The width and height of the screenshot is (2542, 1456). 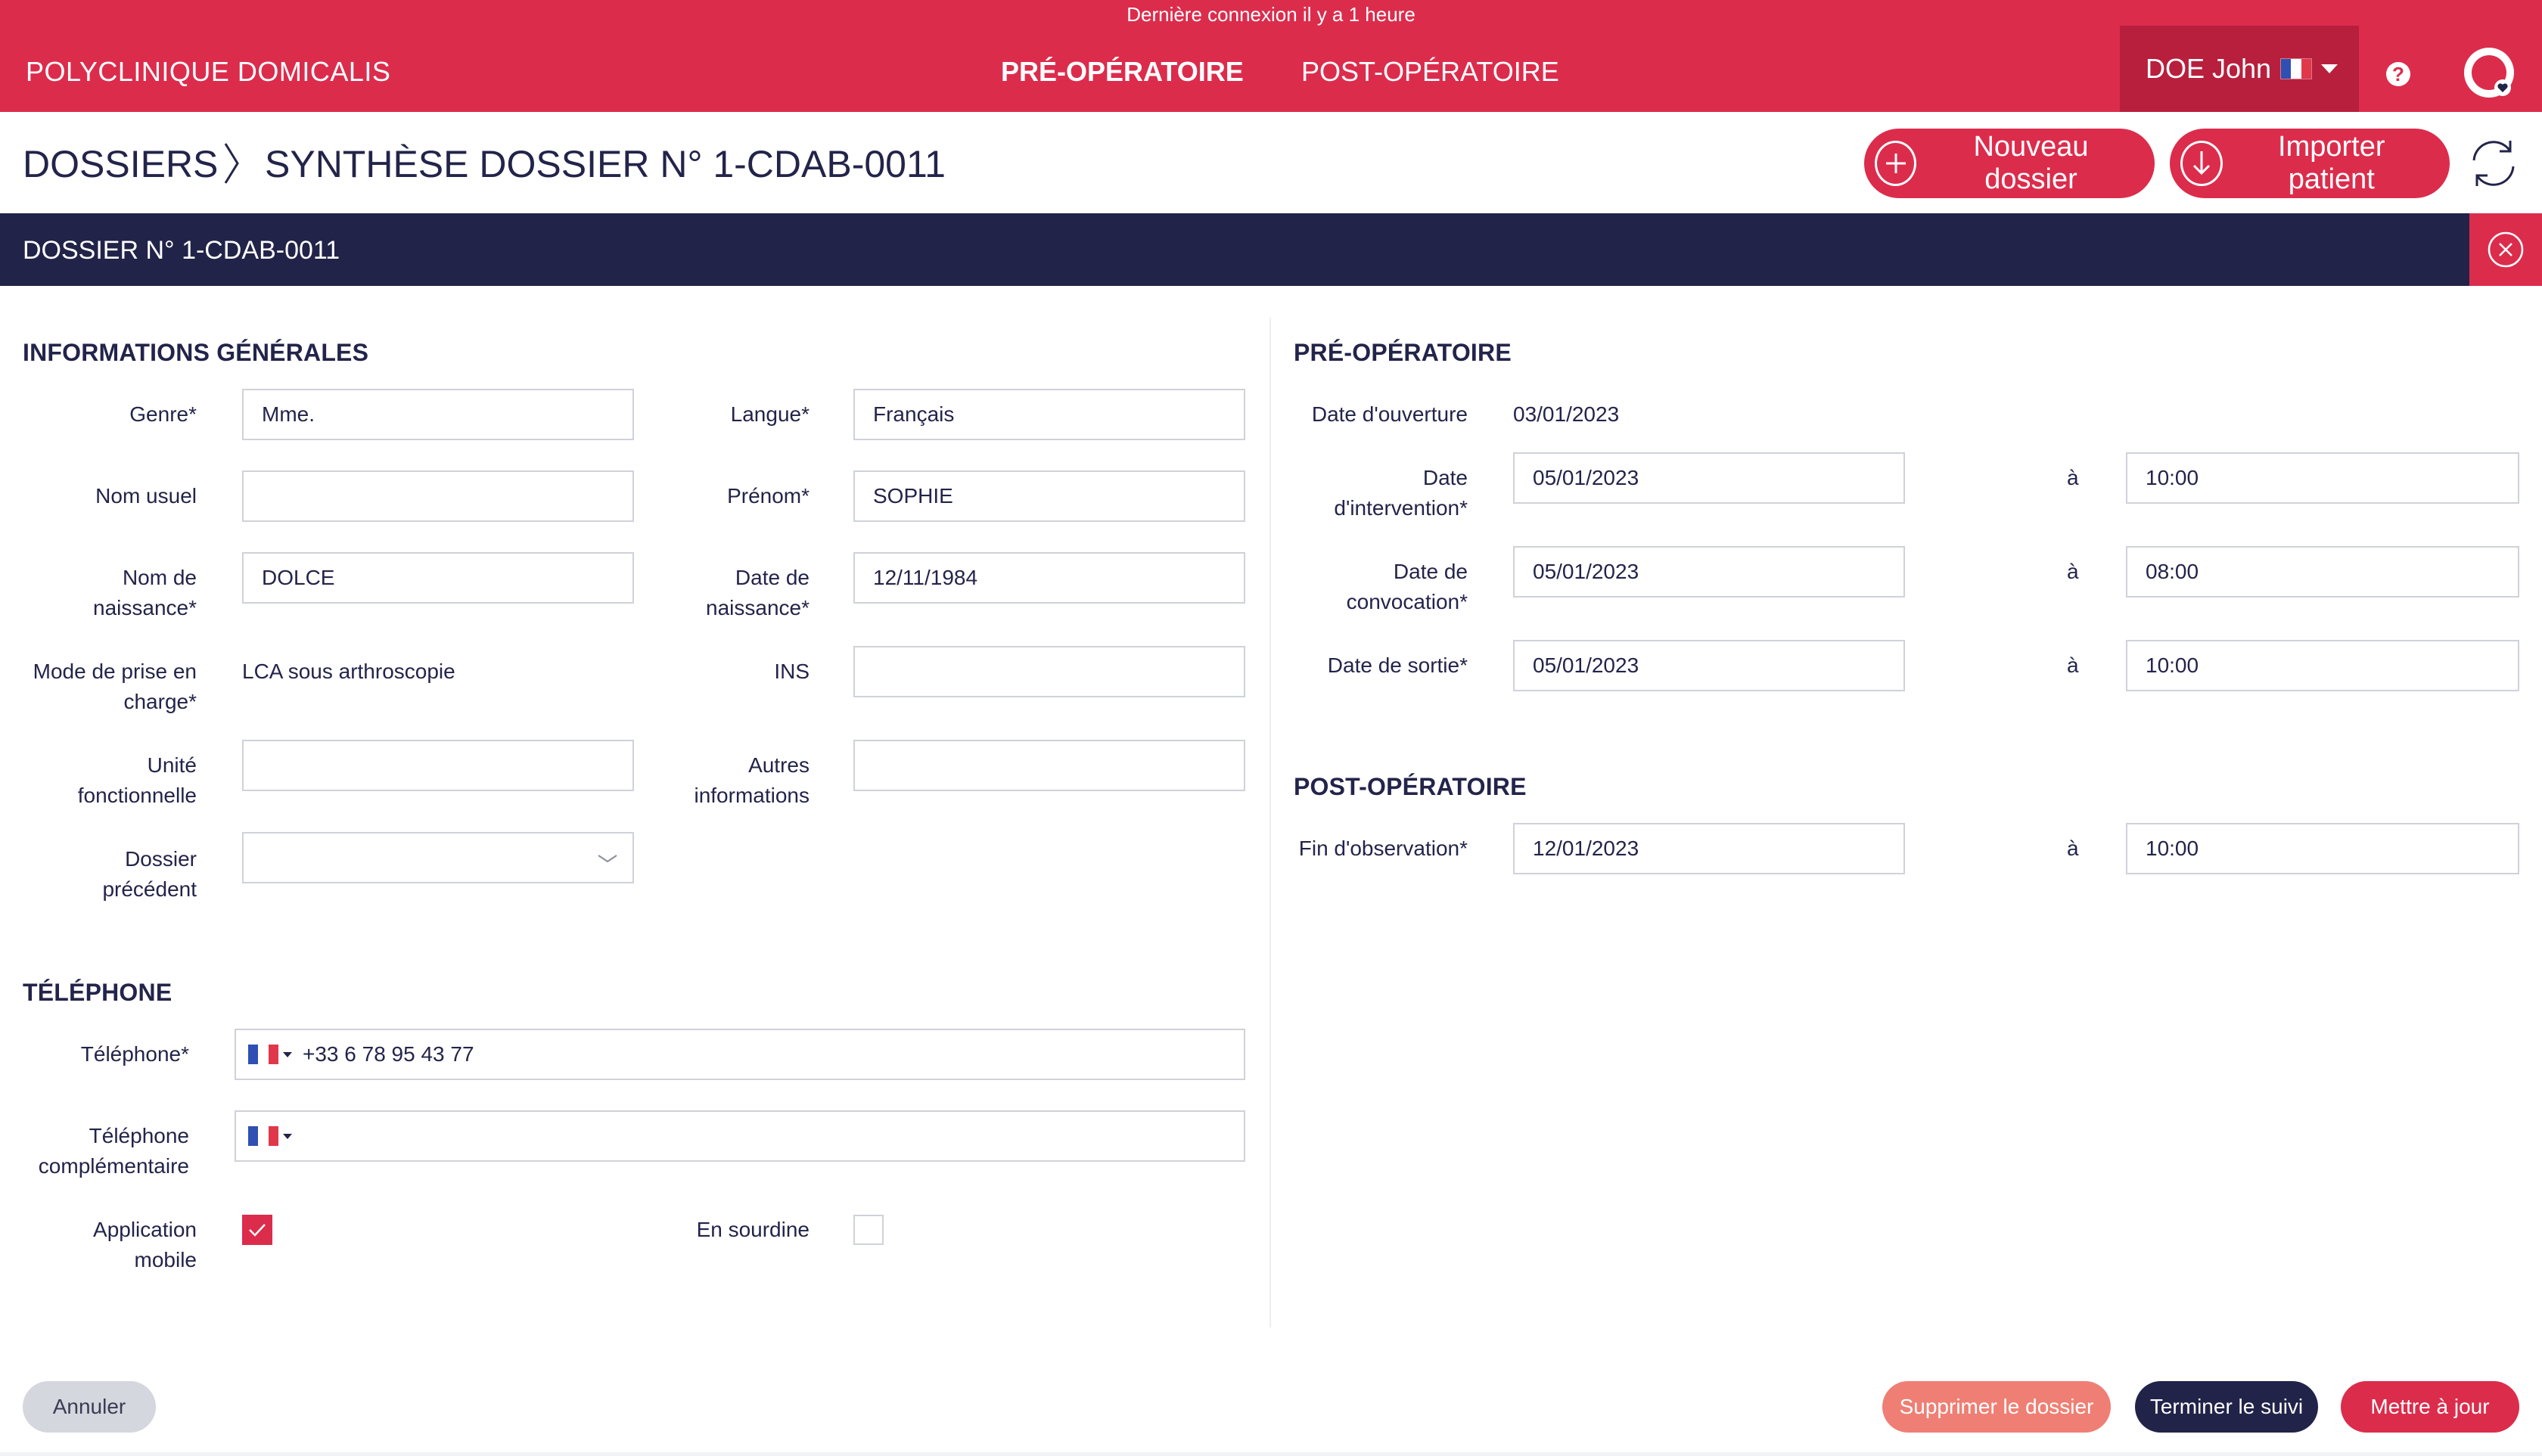 I want to click on date-intervention-label: Date d'intervention*, so click(x=1377, y=493).